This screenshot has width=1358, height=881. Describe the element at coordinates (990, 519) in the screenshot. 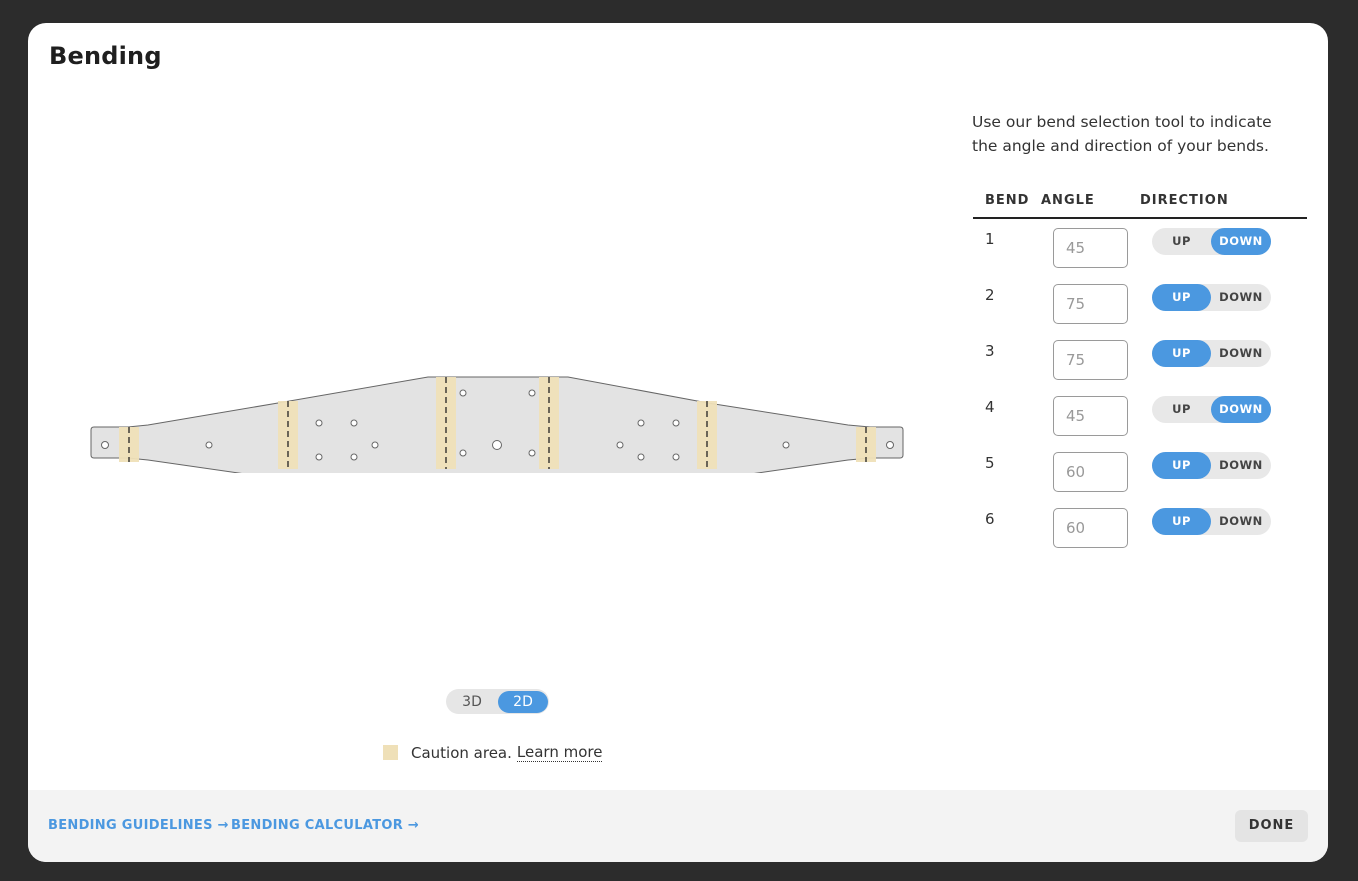

I see `bend-number: 6` at that location.